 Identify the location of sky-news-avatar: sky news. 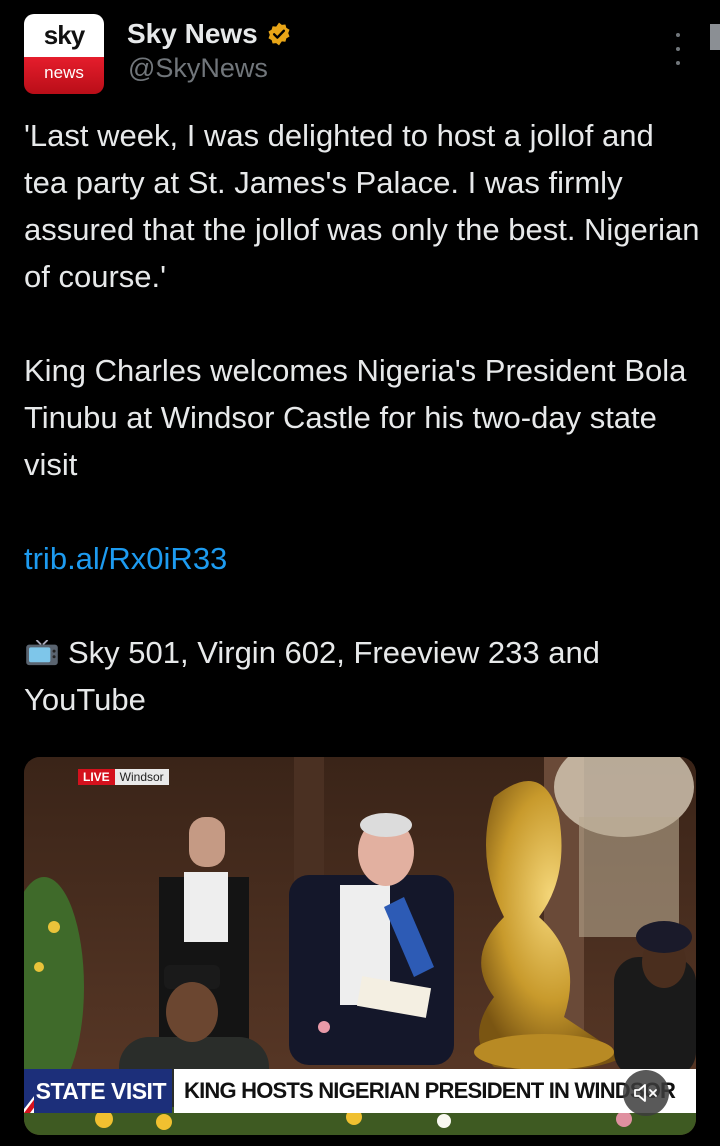
(64, 54).